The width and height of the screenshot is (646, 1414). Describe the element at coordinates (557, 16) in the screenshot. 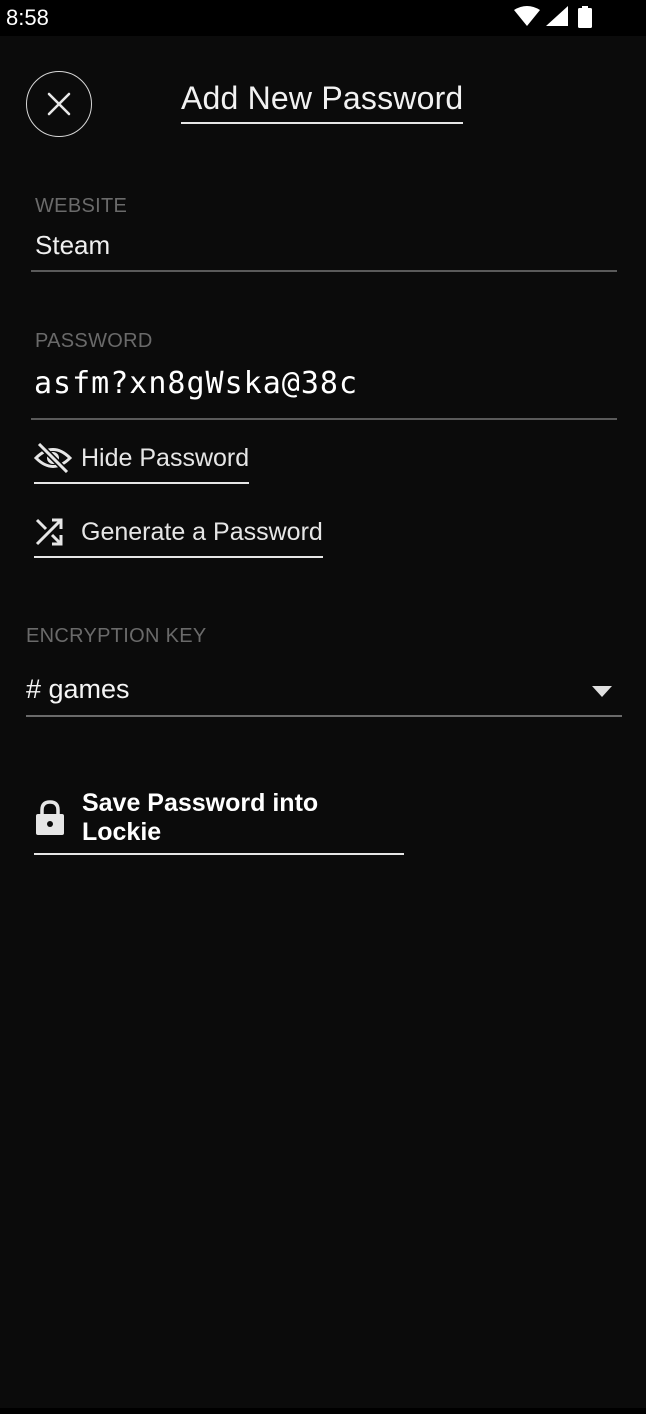

I see `signal-icon` at that location.